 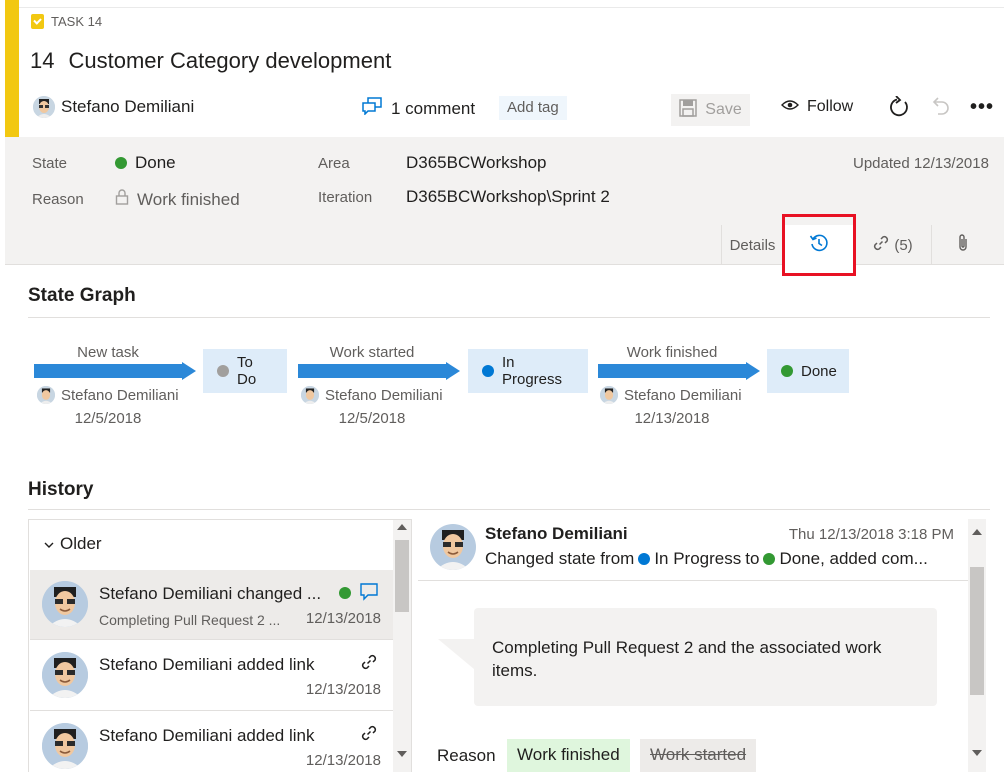 I want to click on transition-label: Work finished, so click(x=672, y=352).